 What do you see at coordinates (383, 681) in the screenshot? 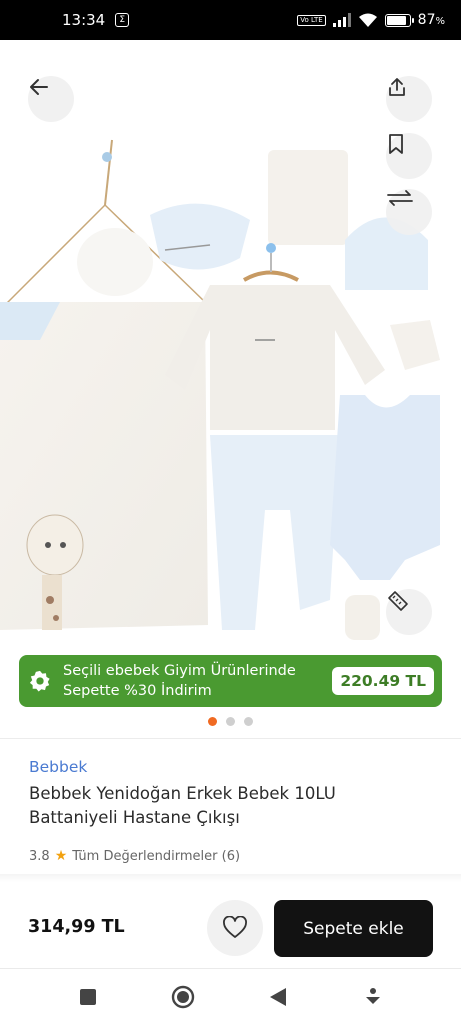
I see `promo-price: 220.49 TL` at bounding box center [383, 681].